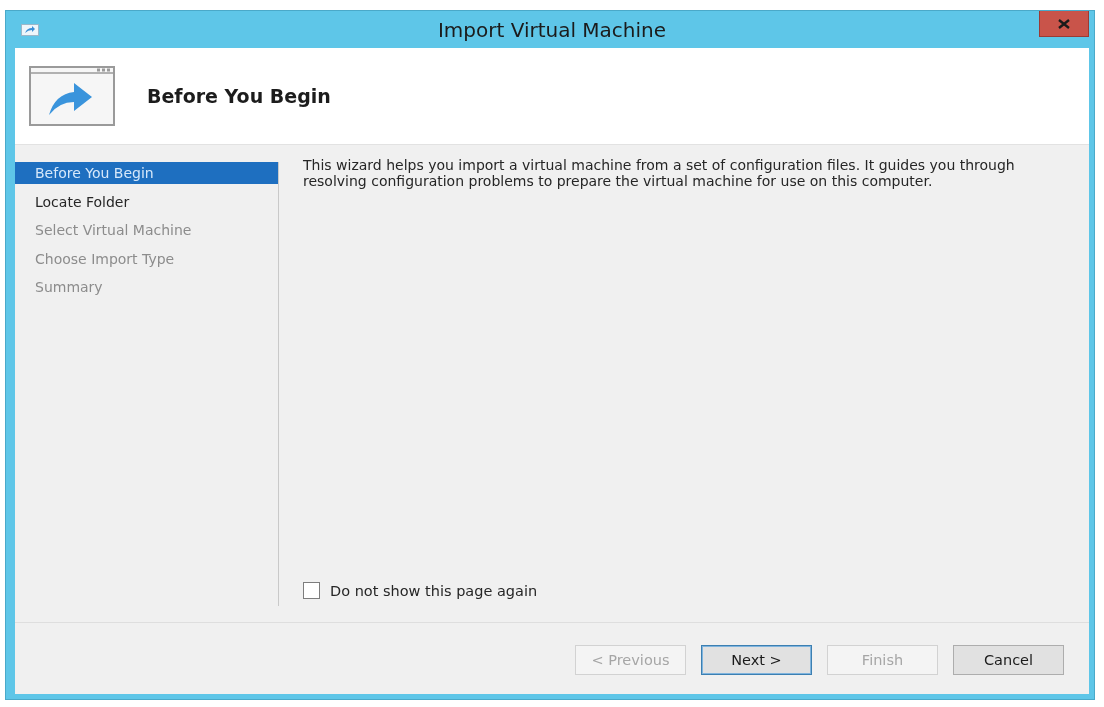 The width and height of the screenshot is (1104, 707). What do you see at coordinates (311, 590) in the screenshot?
I see `checkbox` at bounding box center [311, 590].